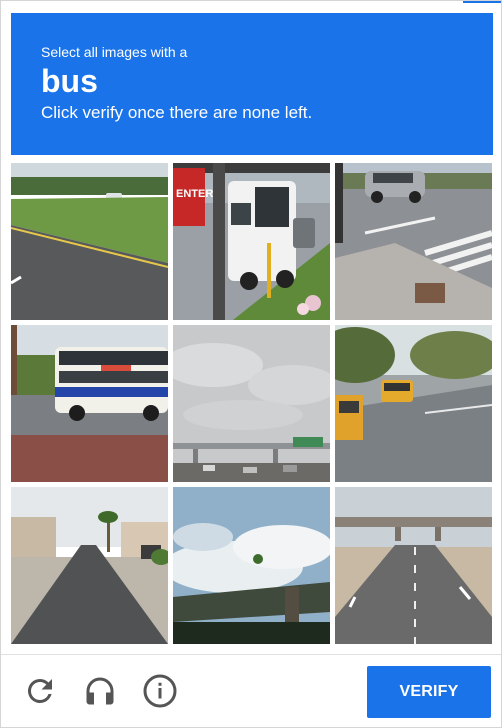  What do you see at coordinates (40, 691) in the screenshot?
I see `reload-icon` at bounding box center [40, 691].